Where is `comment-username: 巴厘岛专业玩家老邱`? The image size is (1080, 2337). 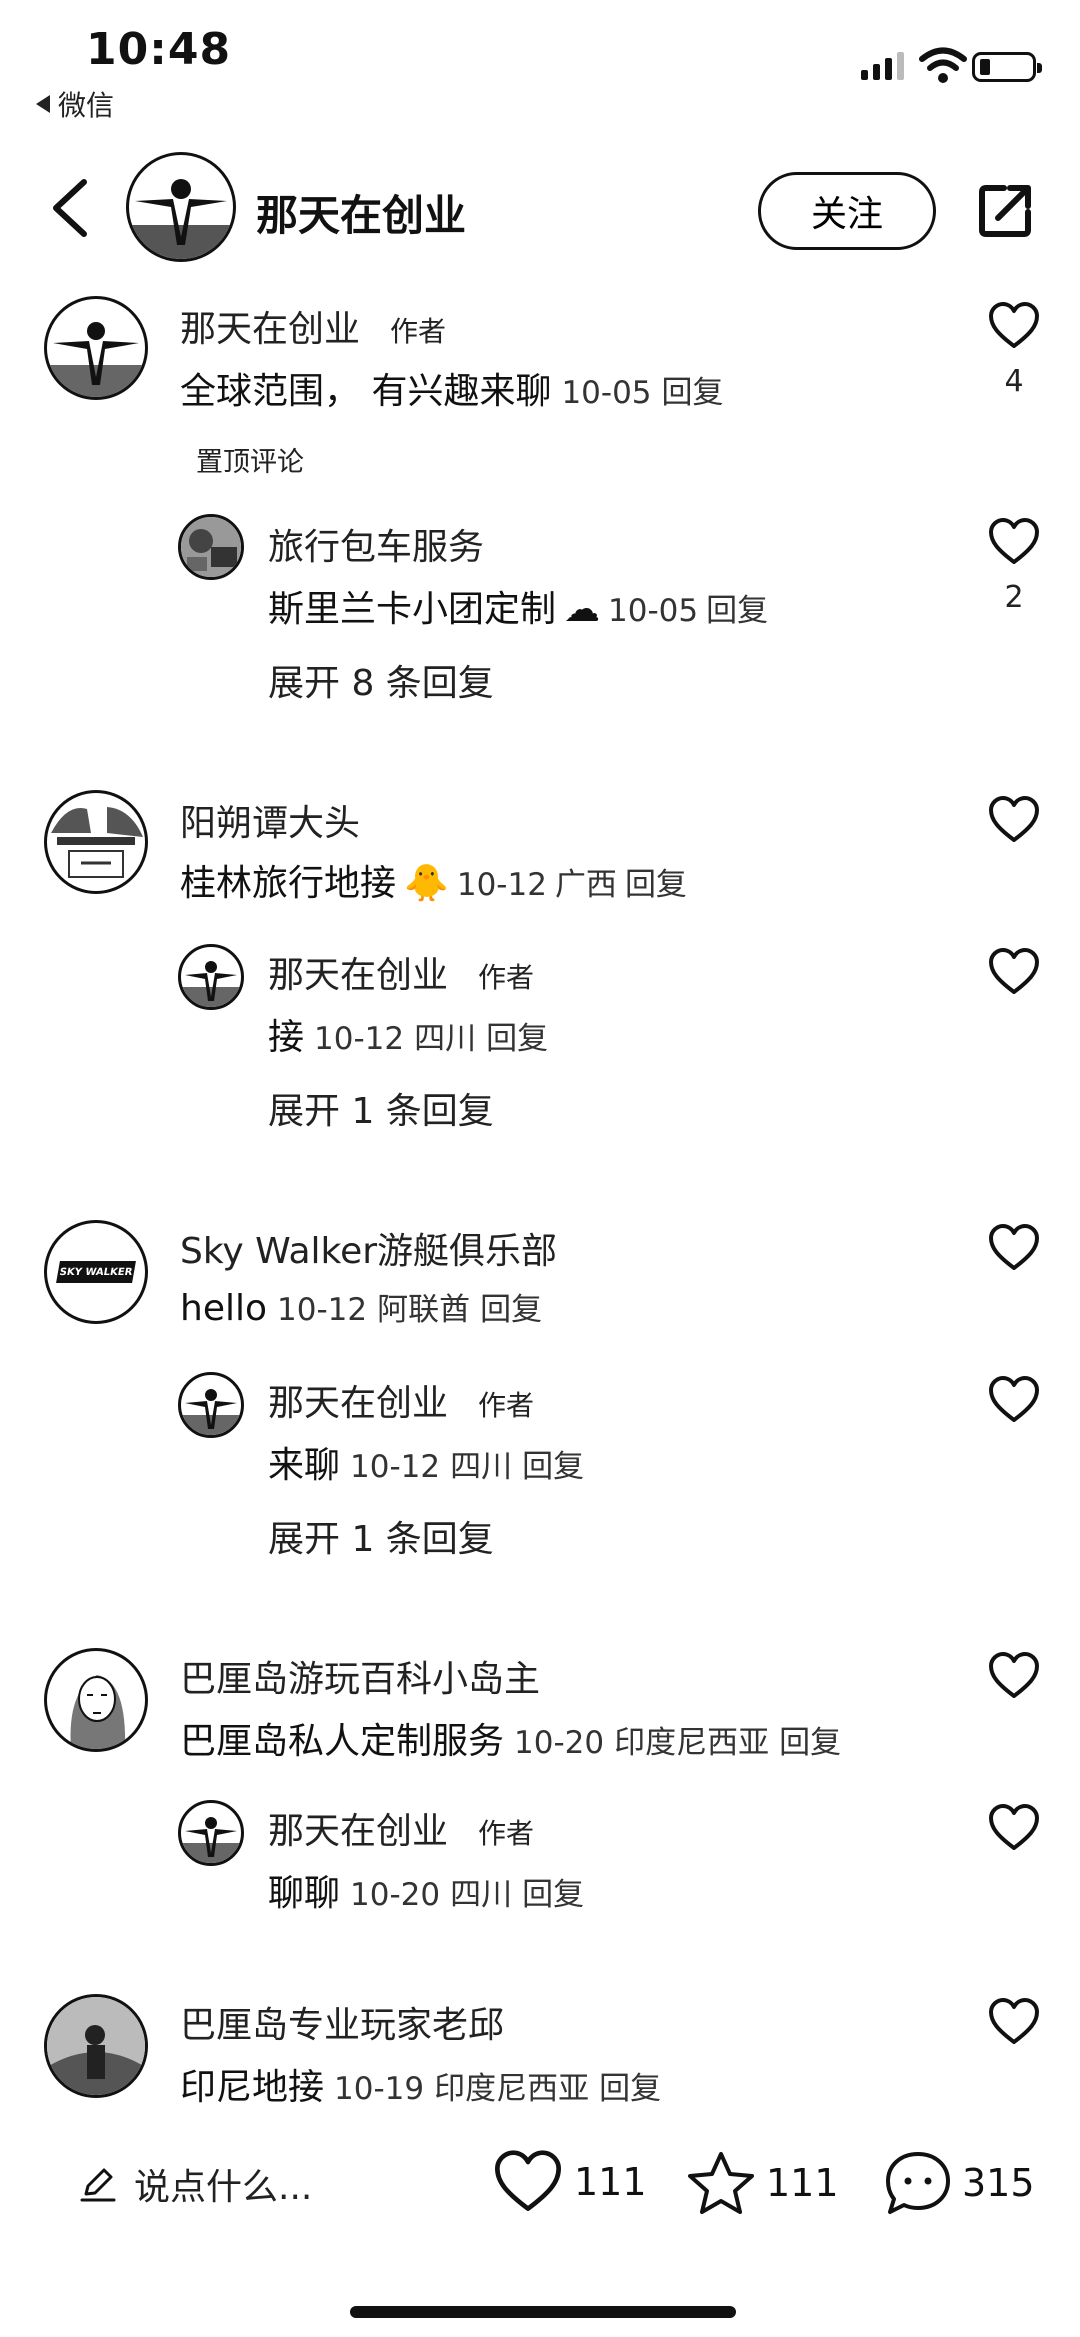 comment-username: 巴厘岛专业玩家老邱 is located at coordinates (342, 2022).